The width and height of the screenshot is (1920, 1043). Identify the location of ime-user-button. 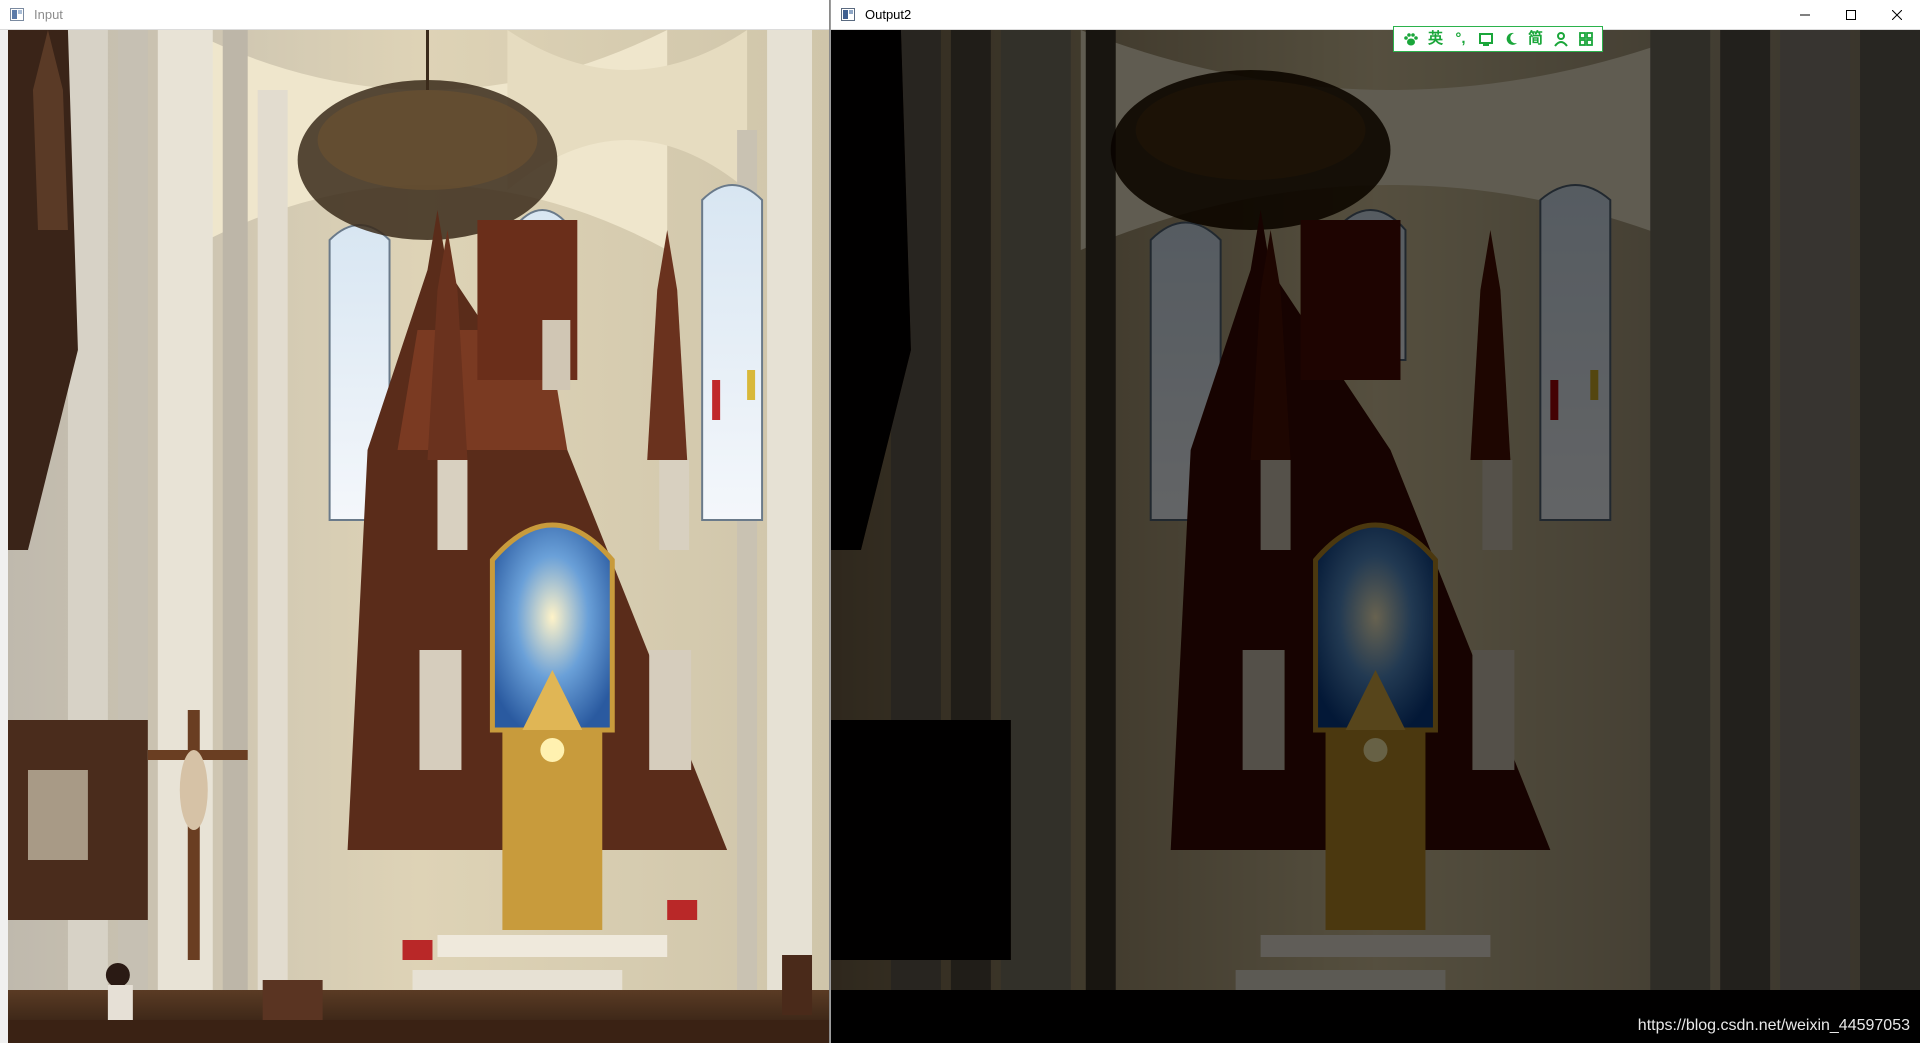
(1561, 39).